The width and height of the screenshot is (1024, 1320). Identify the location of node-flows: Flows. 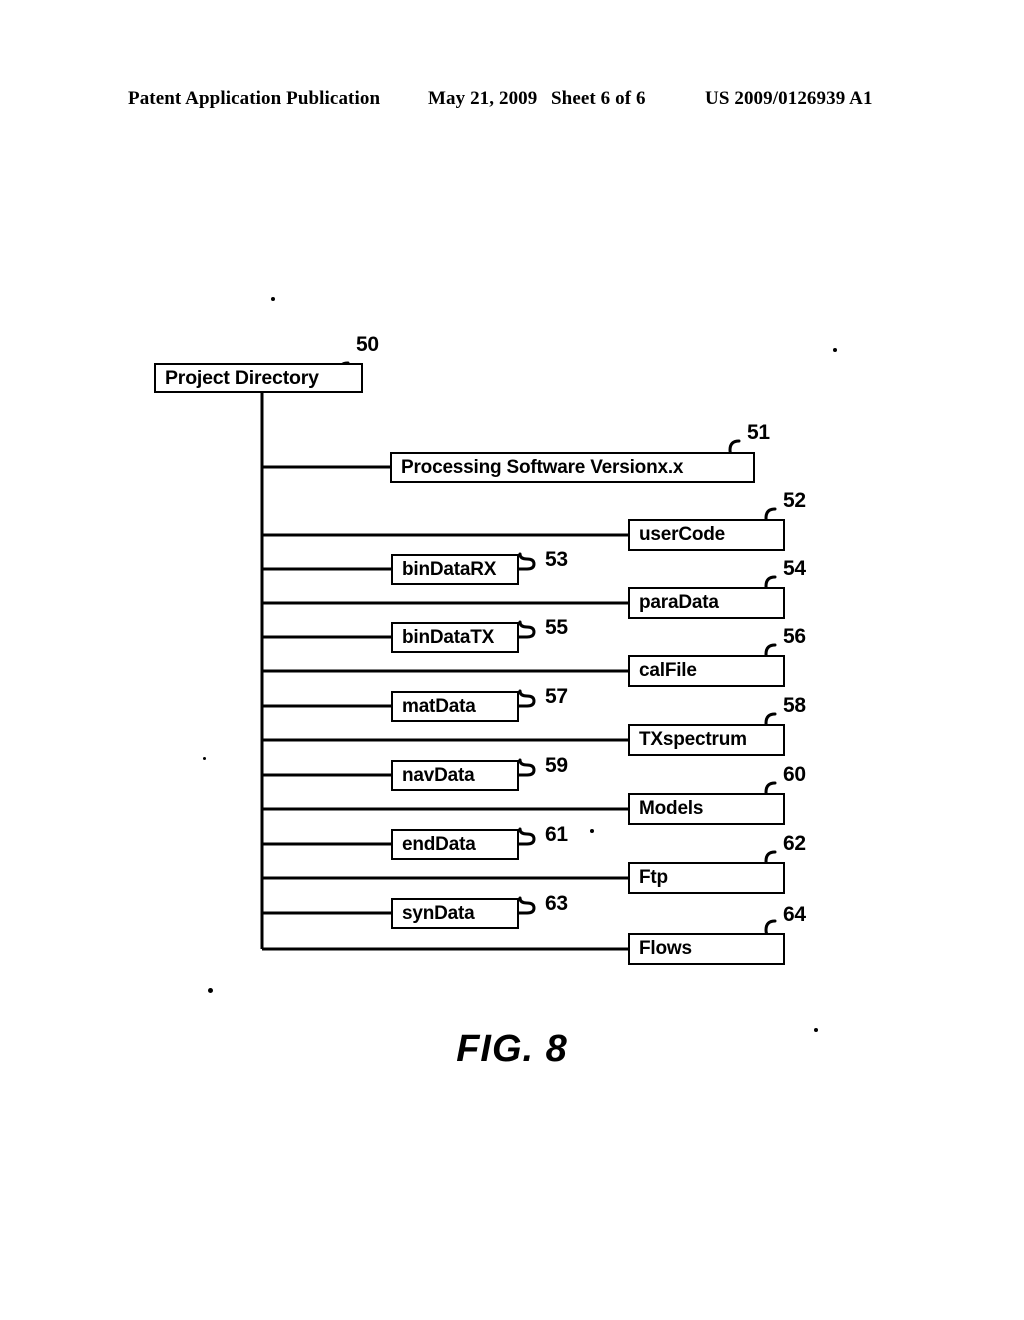
(706, 949).